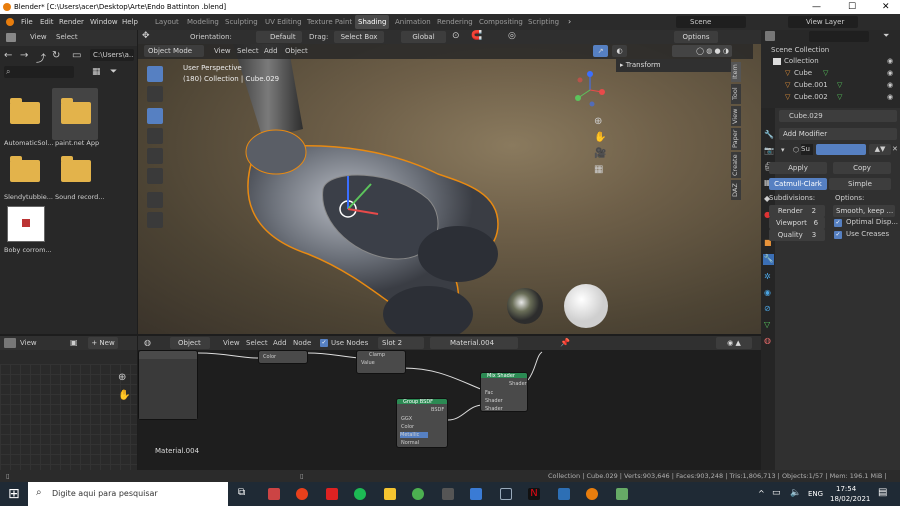 This screenshot has height=506, width=900. I want to click on mode-select: Object Mode, so click(174, 51).